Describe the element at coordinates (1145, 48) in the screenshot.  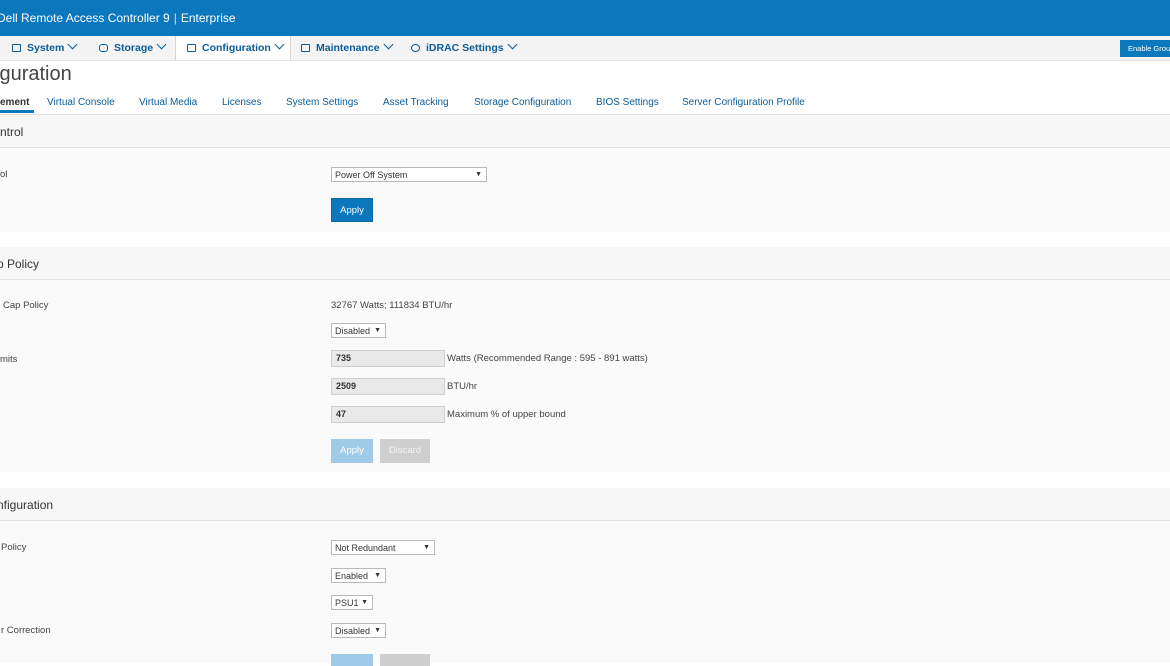
I see `enable-group-button: Enable Grou` at that location.